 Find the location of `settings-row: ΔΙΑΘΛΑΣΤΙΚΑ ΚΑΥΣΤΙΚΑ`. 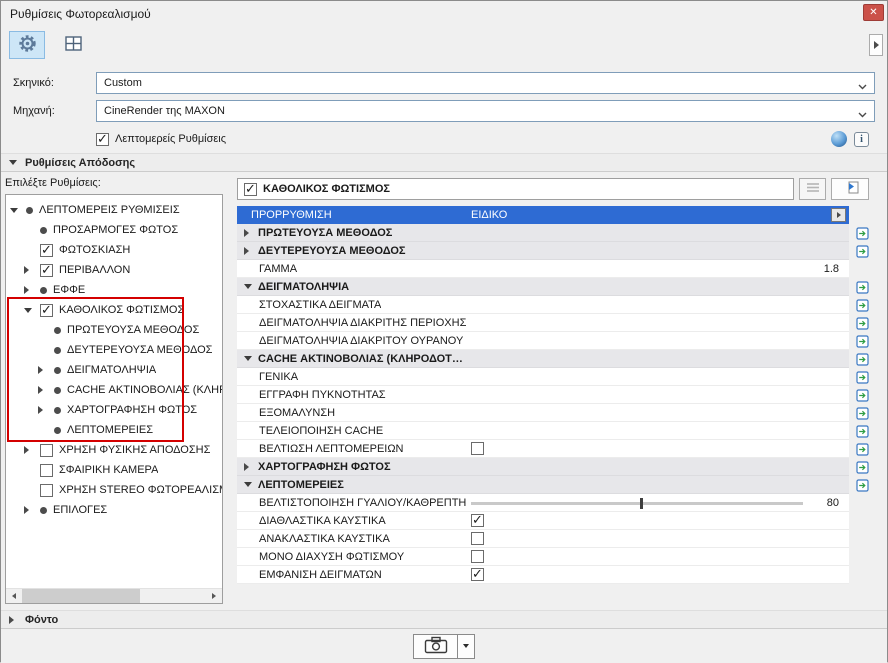

settings-row: ΔΙΑΘΛΑΣΤΙΚΑ ΚΑΥΣΤΙΚΑ is located at coordinates (543, 521).